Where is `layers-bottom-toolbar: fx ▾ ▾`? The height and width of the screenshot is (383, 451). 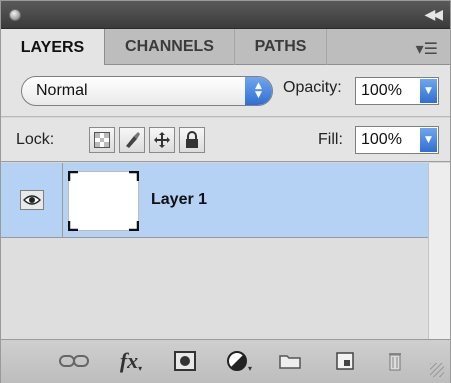
layers-bottom-toolbar: fx ▾ ▾ is located at coordinates (225, 361).